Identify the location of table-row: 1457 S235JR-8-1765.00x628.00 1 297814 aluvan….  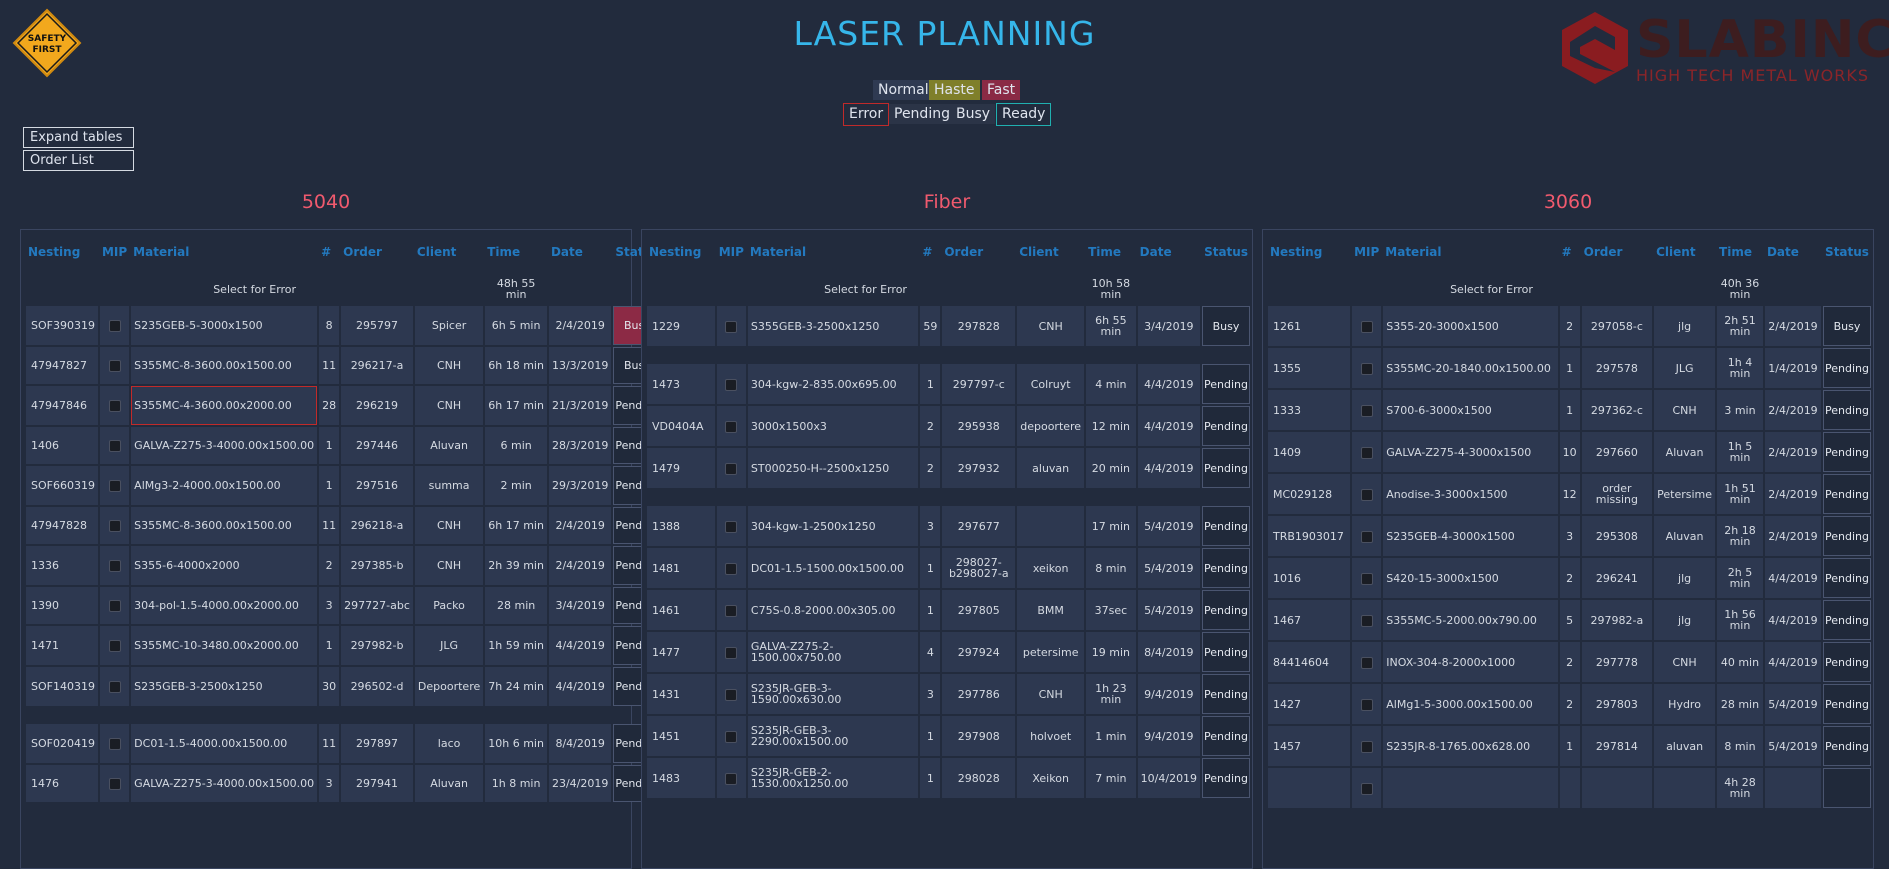
(1569, 746).